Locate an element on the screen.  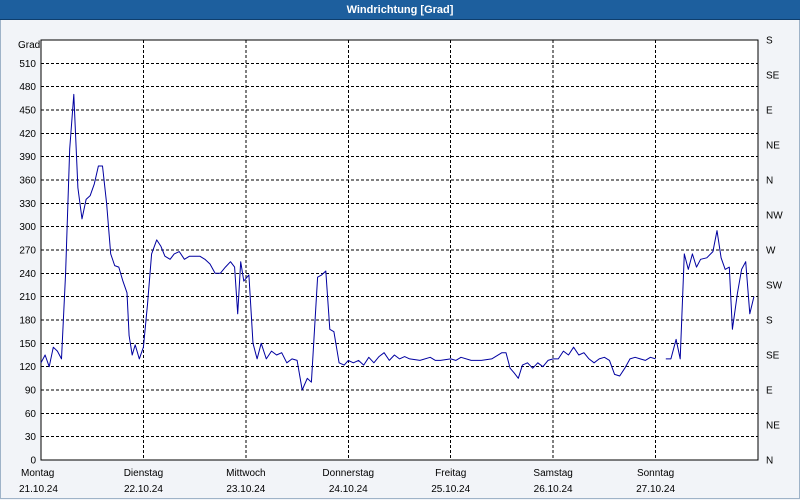
y-tick-label: 300 is located at coordinates (27, 227).